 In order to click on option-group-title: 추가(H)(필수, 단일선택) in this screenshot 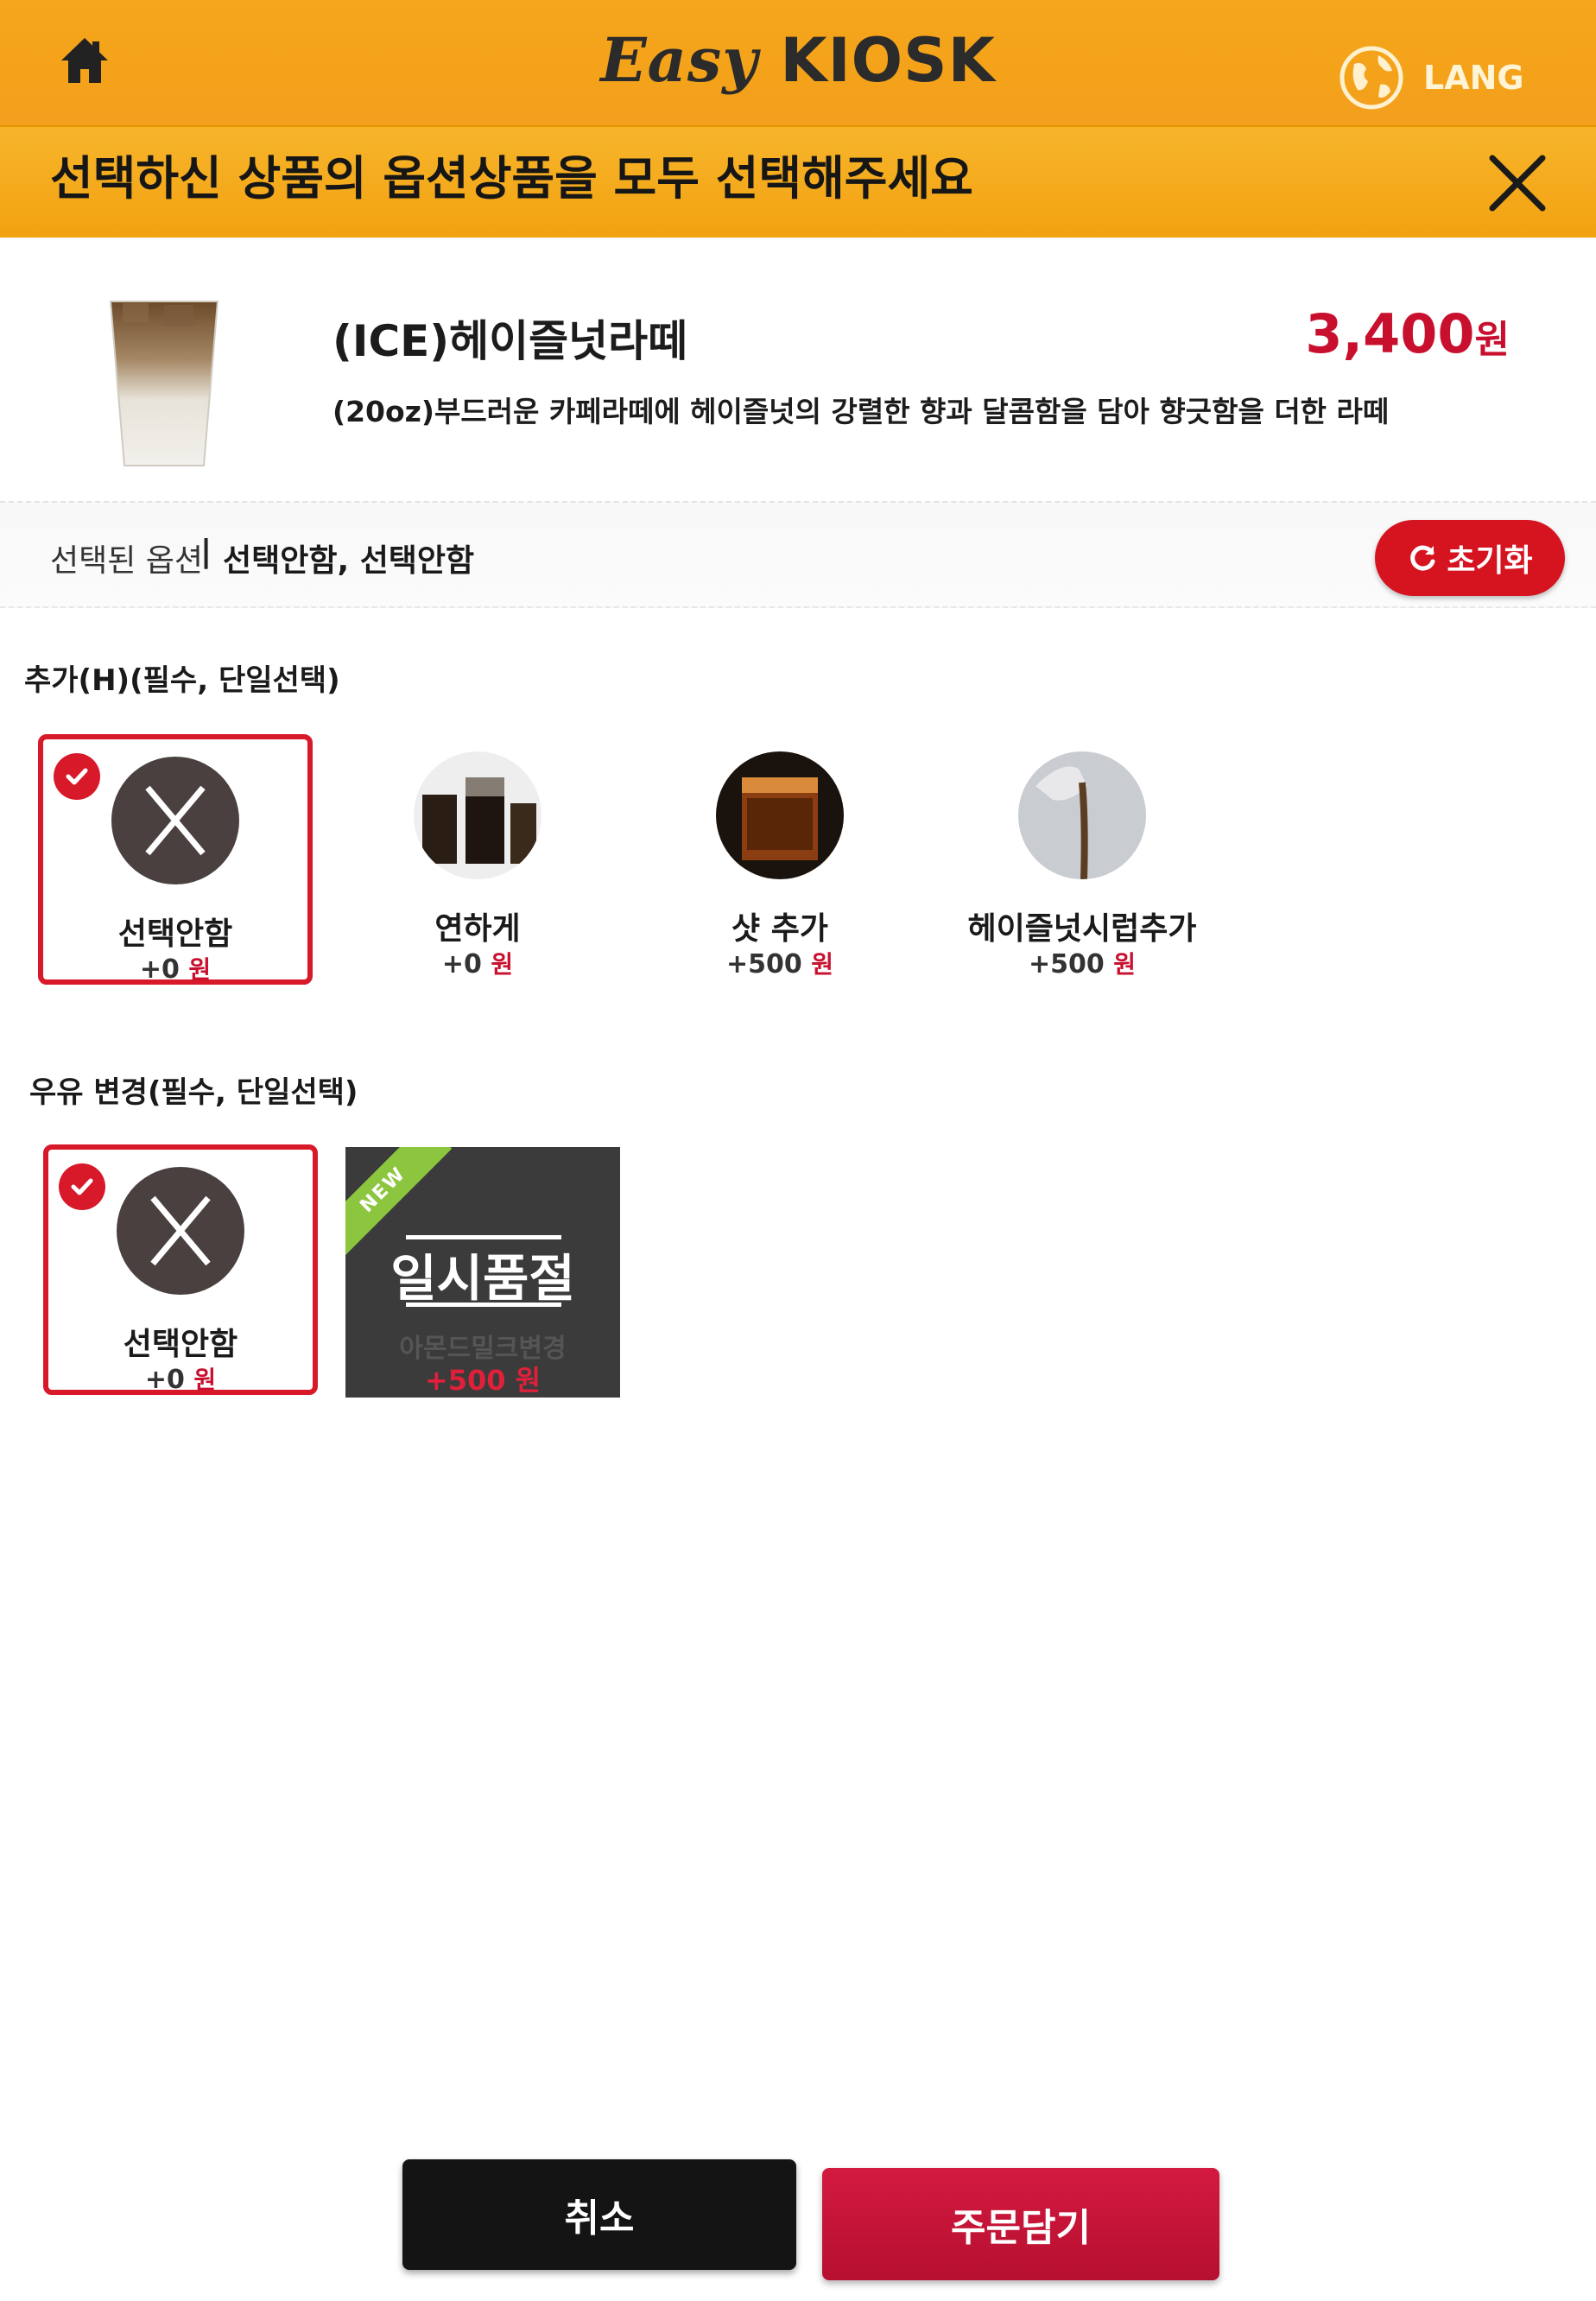, I will do `click(182, 680)`.